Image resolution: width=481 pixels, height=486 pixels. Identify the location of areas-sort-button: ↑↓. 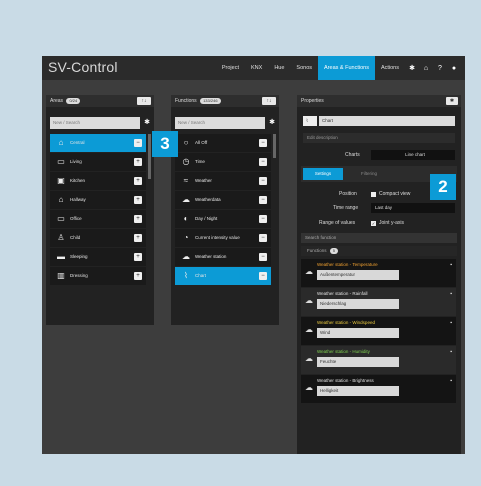
(144, 101).